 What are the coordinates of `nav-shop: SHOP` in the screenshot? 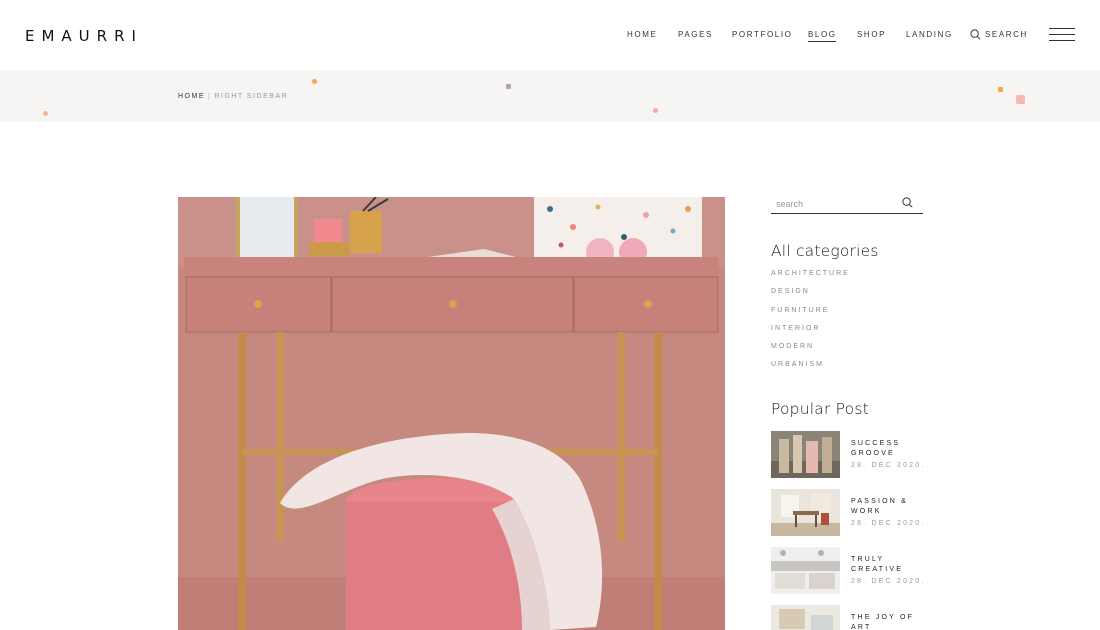 It's located at (871, 34).